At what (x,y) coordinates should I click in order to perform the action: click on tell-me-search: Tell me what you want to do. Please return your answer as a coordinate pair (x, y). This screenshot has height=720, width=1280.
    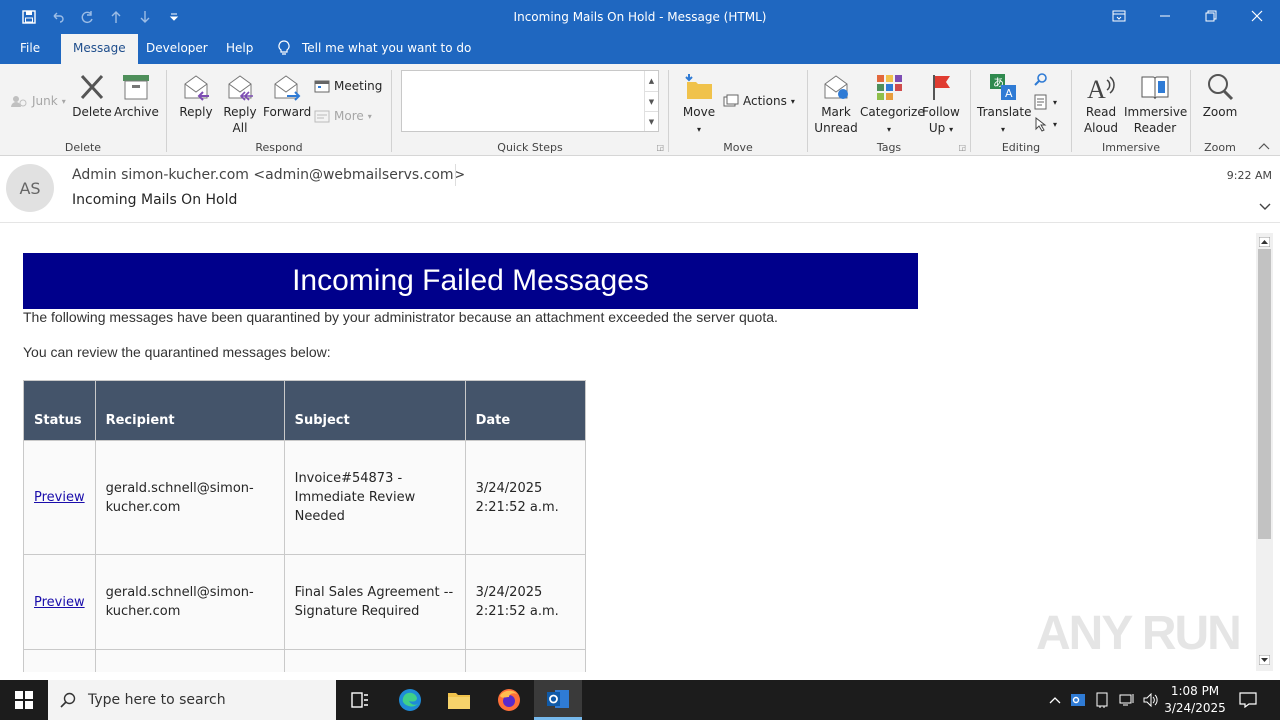
    Looking at the image, I should click on (374, 48).